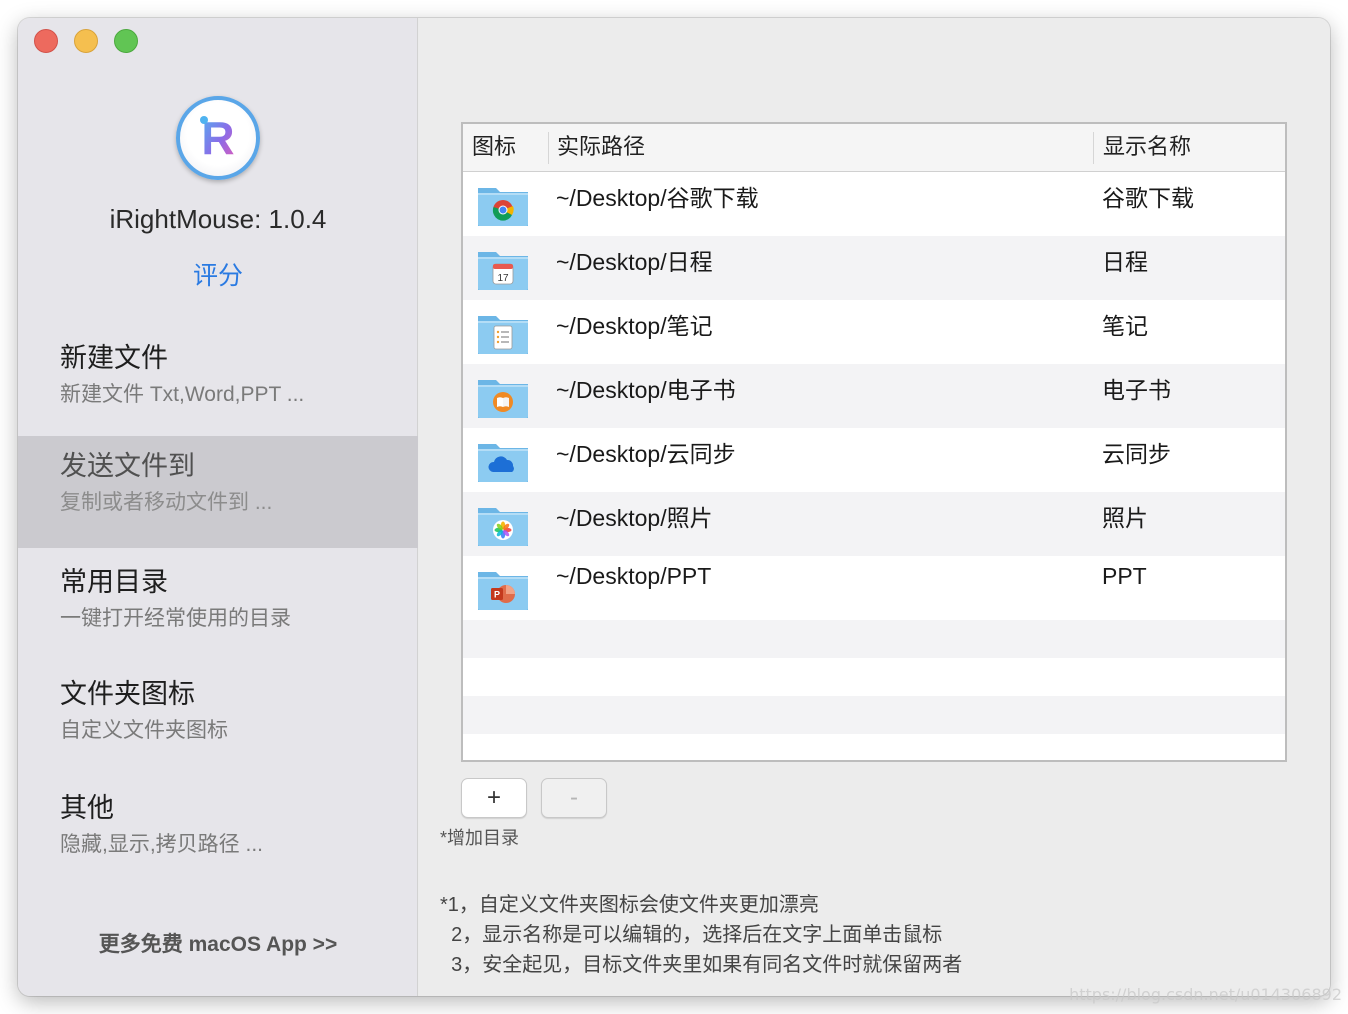 This screenshot has width=1348, height=1014. I want to click on table-row: ~/Desktop/照片 照片, so click(874, 524).